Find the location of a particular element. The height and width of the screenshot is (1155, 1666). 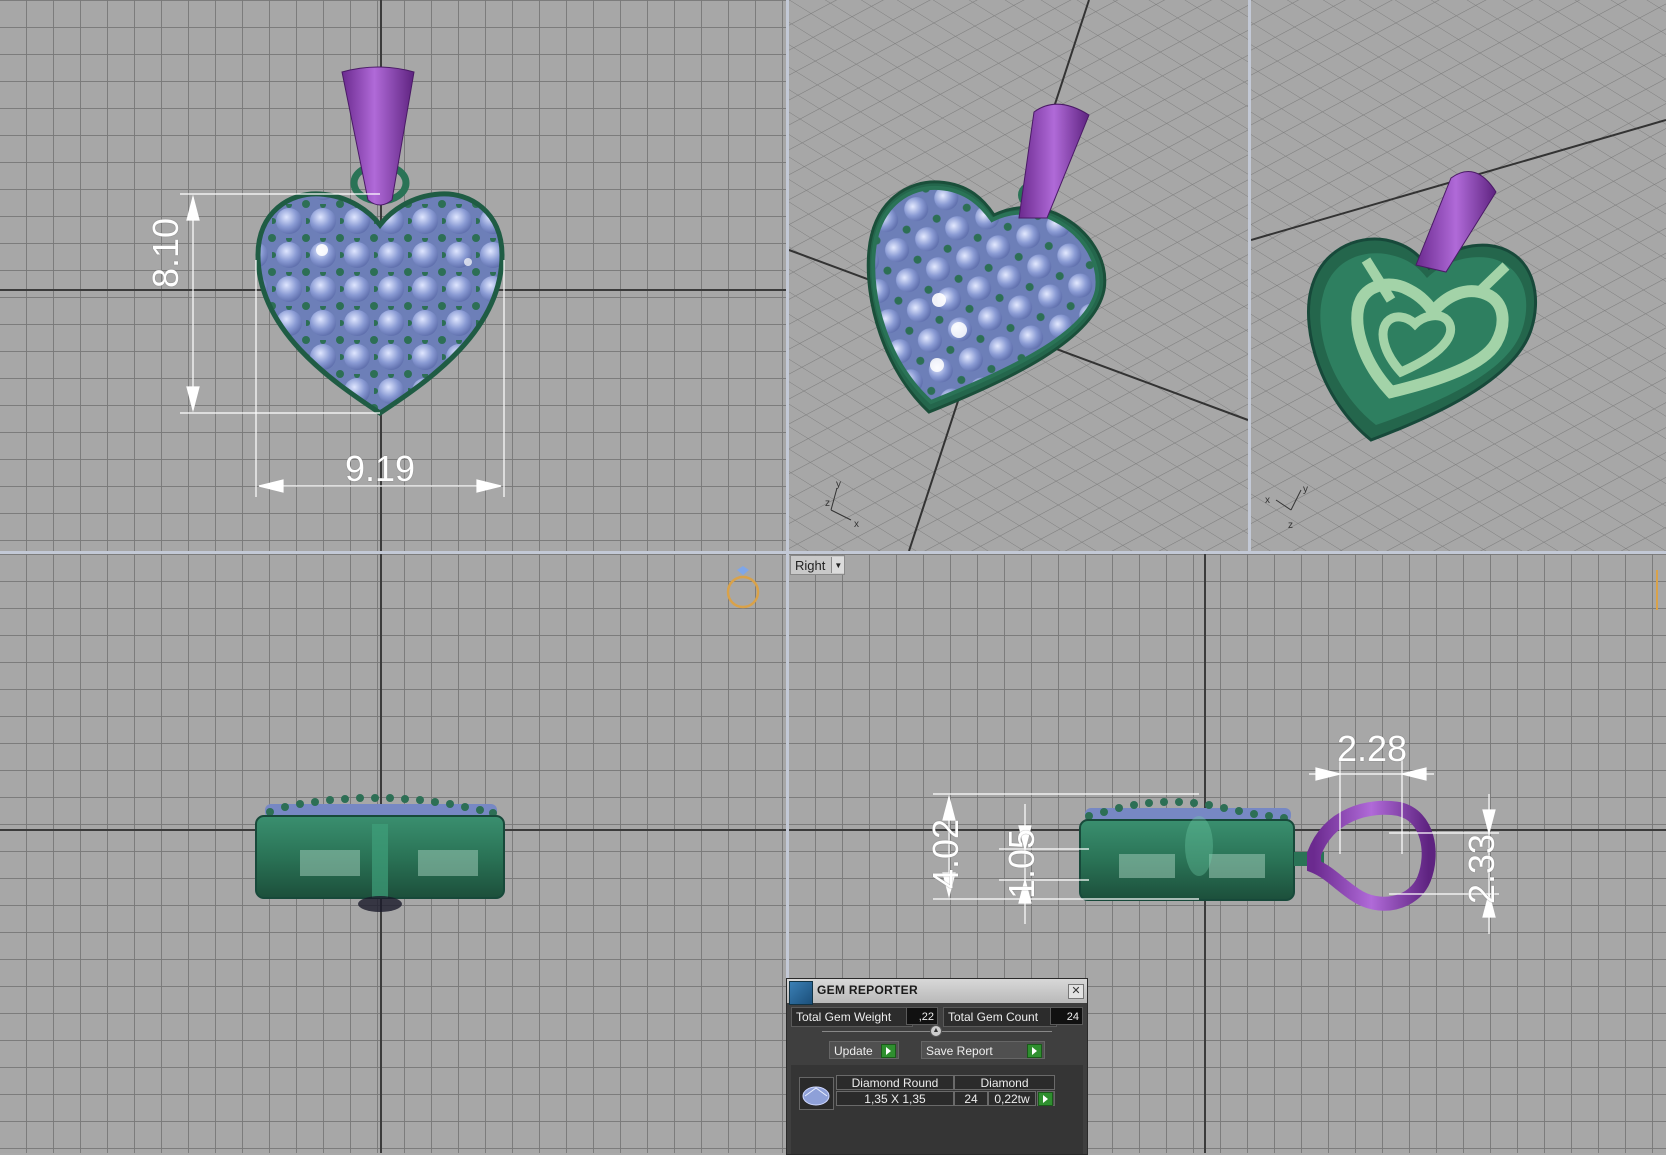

dim-width-label: 9.19 is located at coordinates (380, 468).